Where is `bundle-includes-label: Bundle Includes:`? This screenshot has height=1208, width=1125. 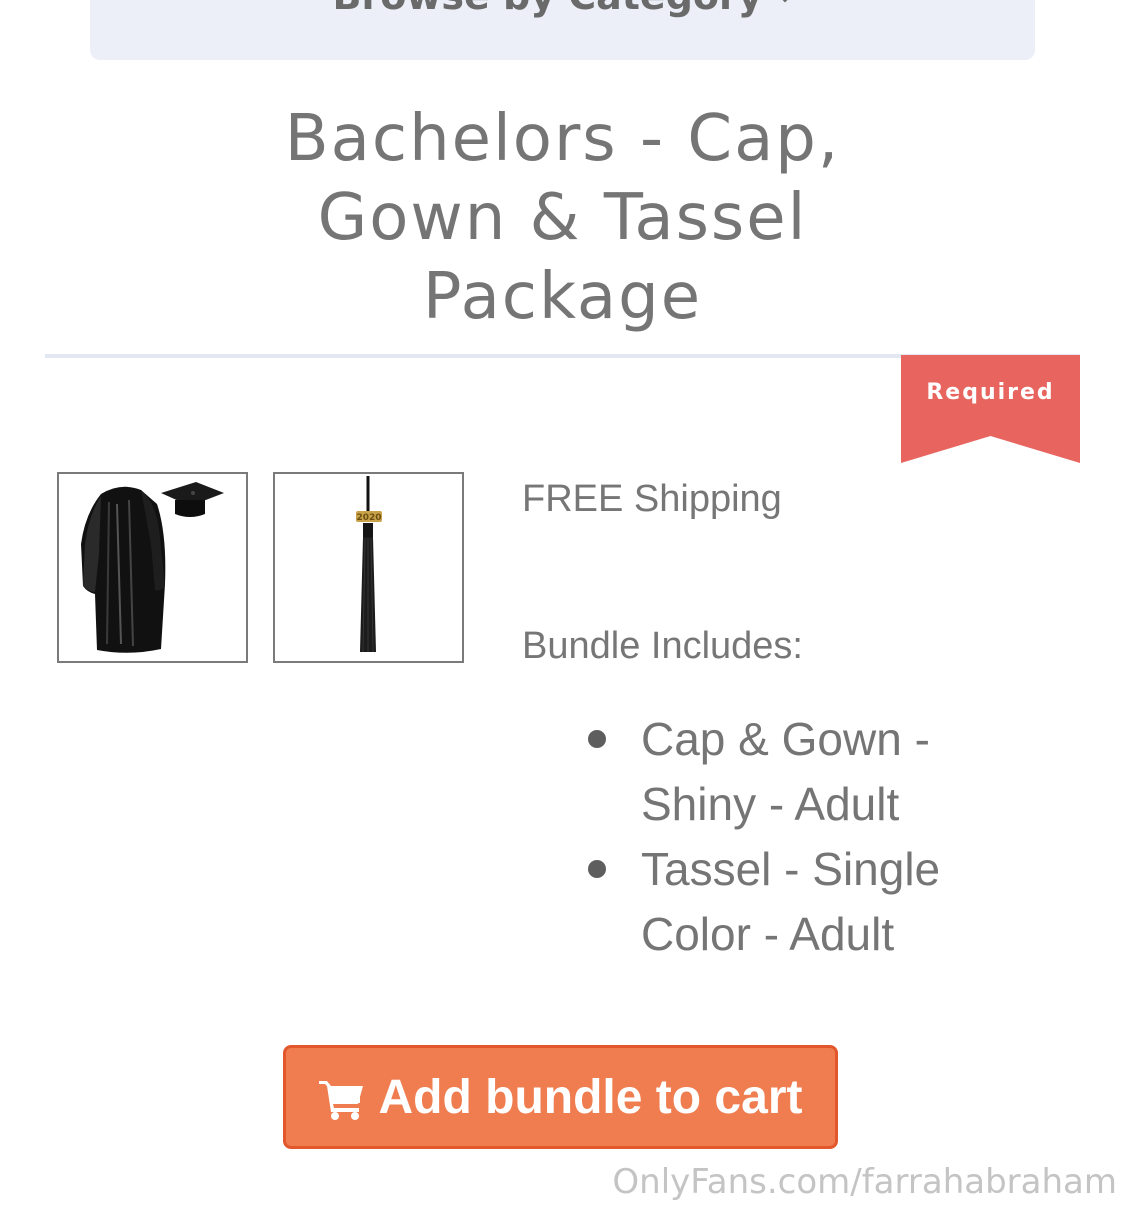
bundle-includes-label: Bundle Includes: is located at coordinates (662, 646).